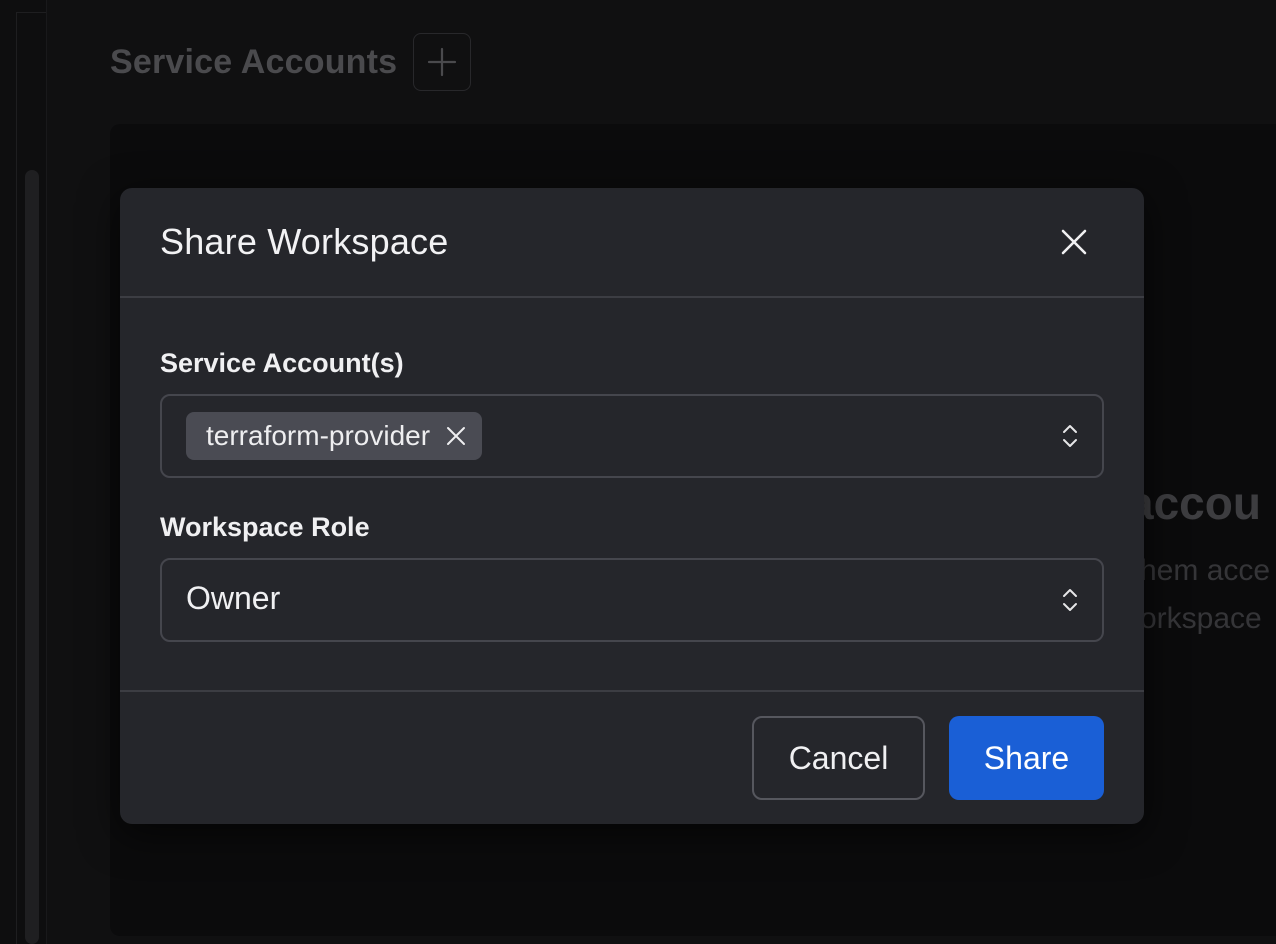  I want to click on dialog-title: Share Workspace, so click(304, 241).